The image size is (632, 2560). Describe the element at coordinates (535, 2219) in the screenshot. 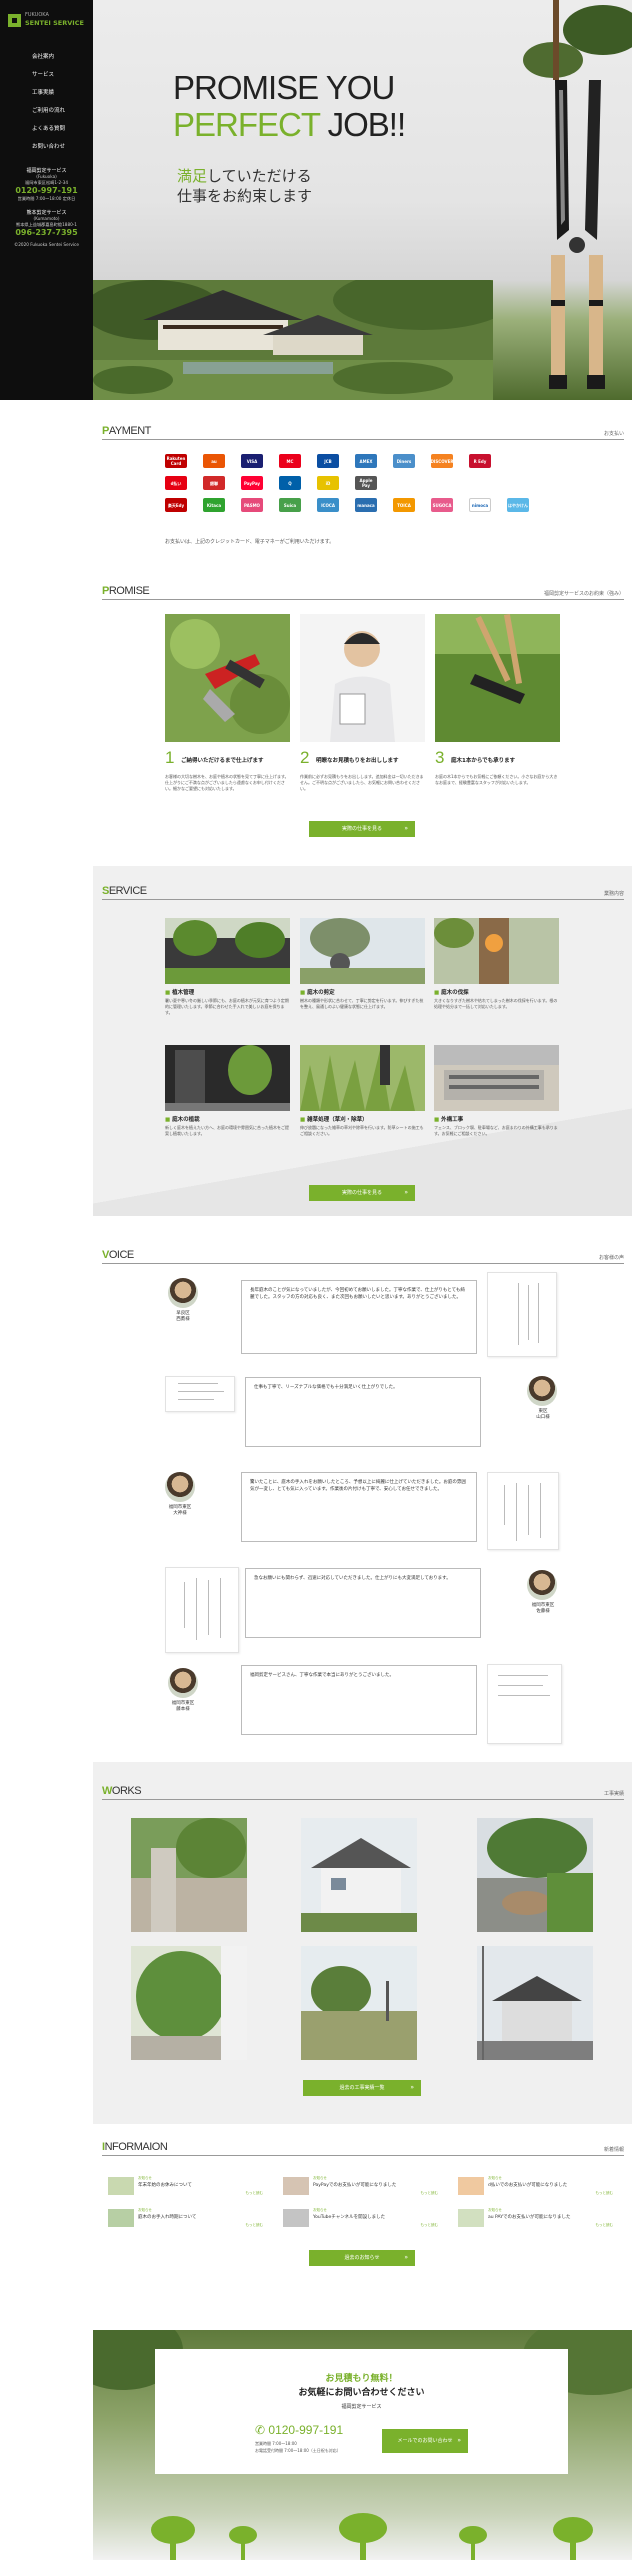

I see `info-item: お知らせ au PAYでのお支払いが可能になりました もっと読む` at that location.